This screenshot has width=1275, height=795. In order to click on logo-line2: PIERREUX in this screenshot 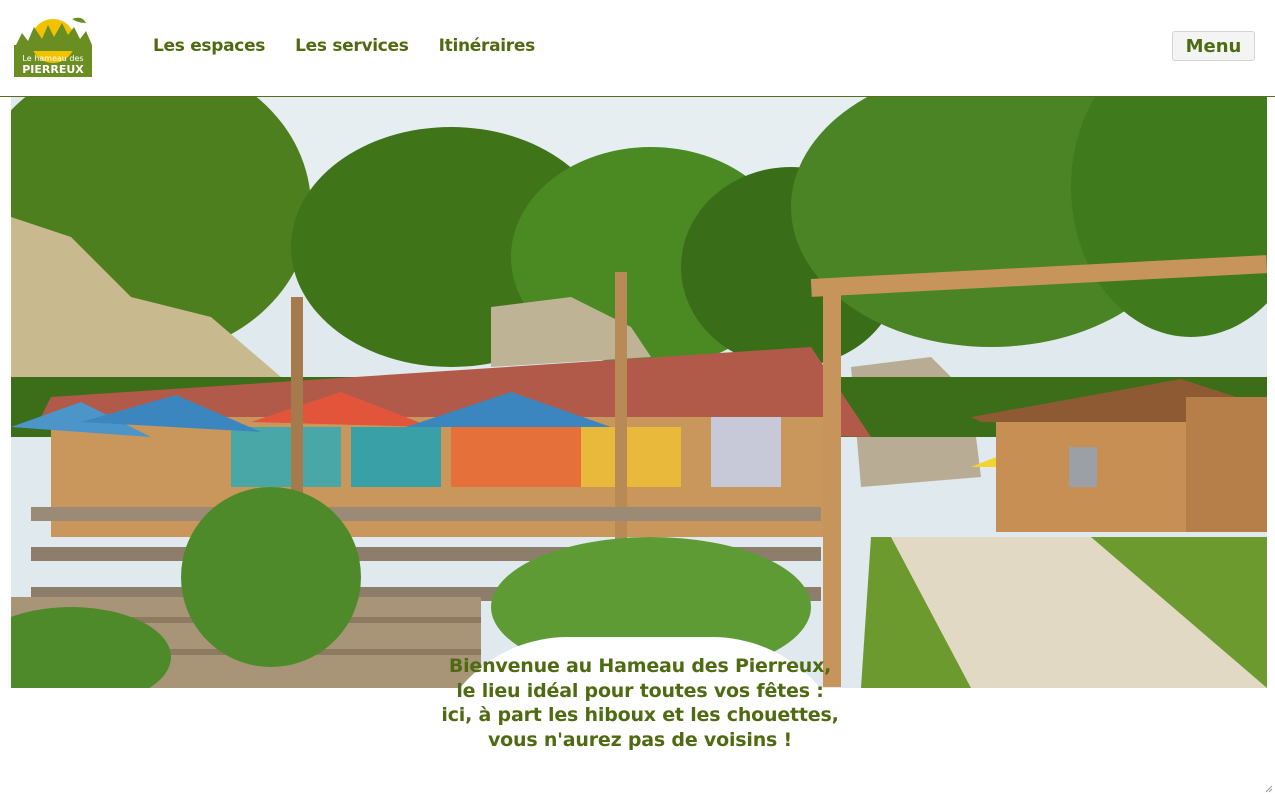, I will do `click(53, 69)`.